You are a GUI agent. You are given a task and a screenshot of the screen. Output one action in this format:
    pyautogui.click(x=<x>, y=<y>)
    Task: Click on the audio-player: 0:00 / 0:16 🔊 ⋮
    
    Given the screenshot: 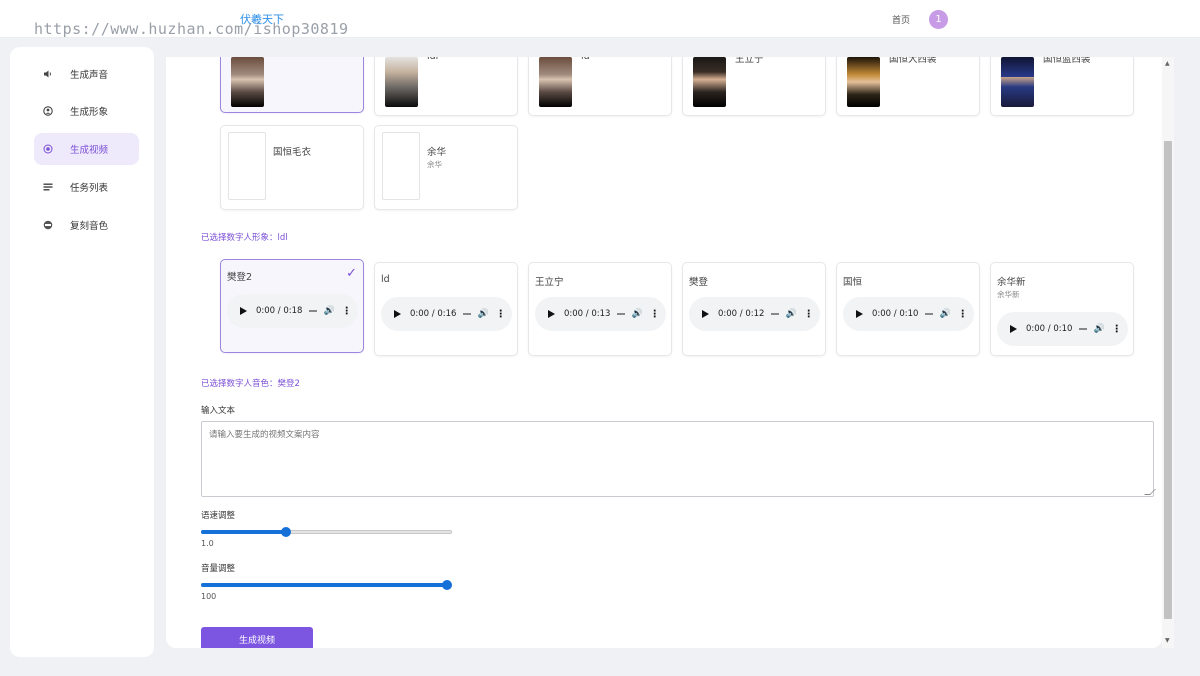 What is the action you would take?
    pyautogui.click(x=446, y=314)
    